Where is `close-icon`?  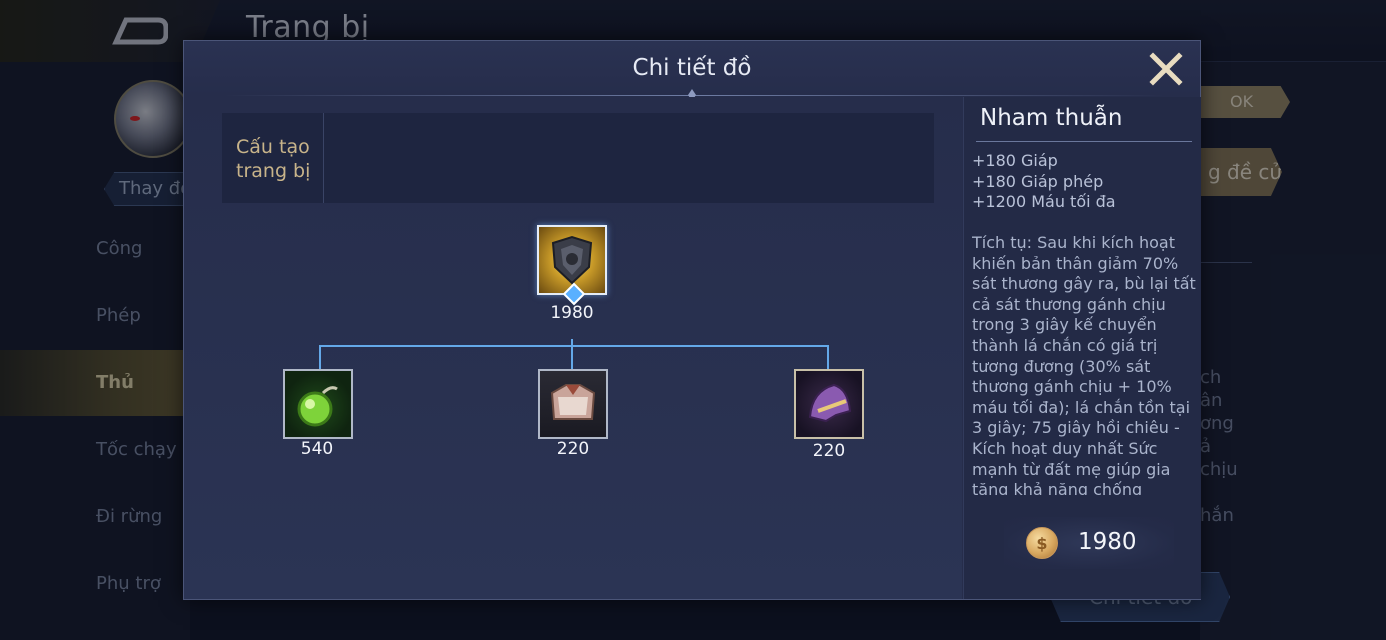
close-icon is located at coordinates (1166, 69).